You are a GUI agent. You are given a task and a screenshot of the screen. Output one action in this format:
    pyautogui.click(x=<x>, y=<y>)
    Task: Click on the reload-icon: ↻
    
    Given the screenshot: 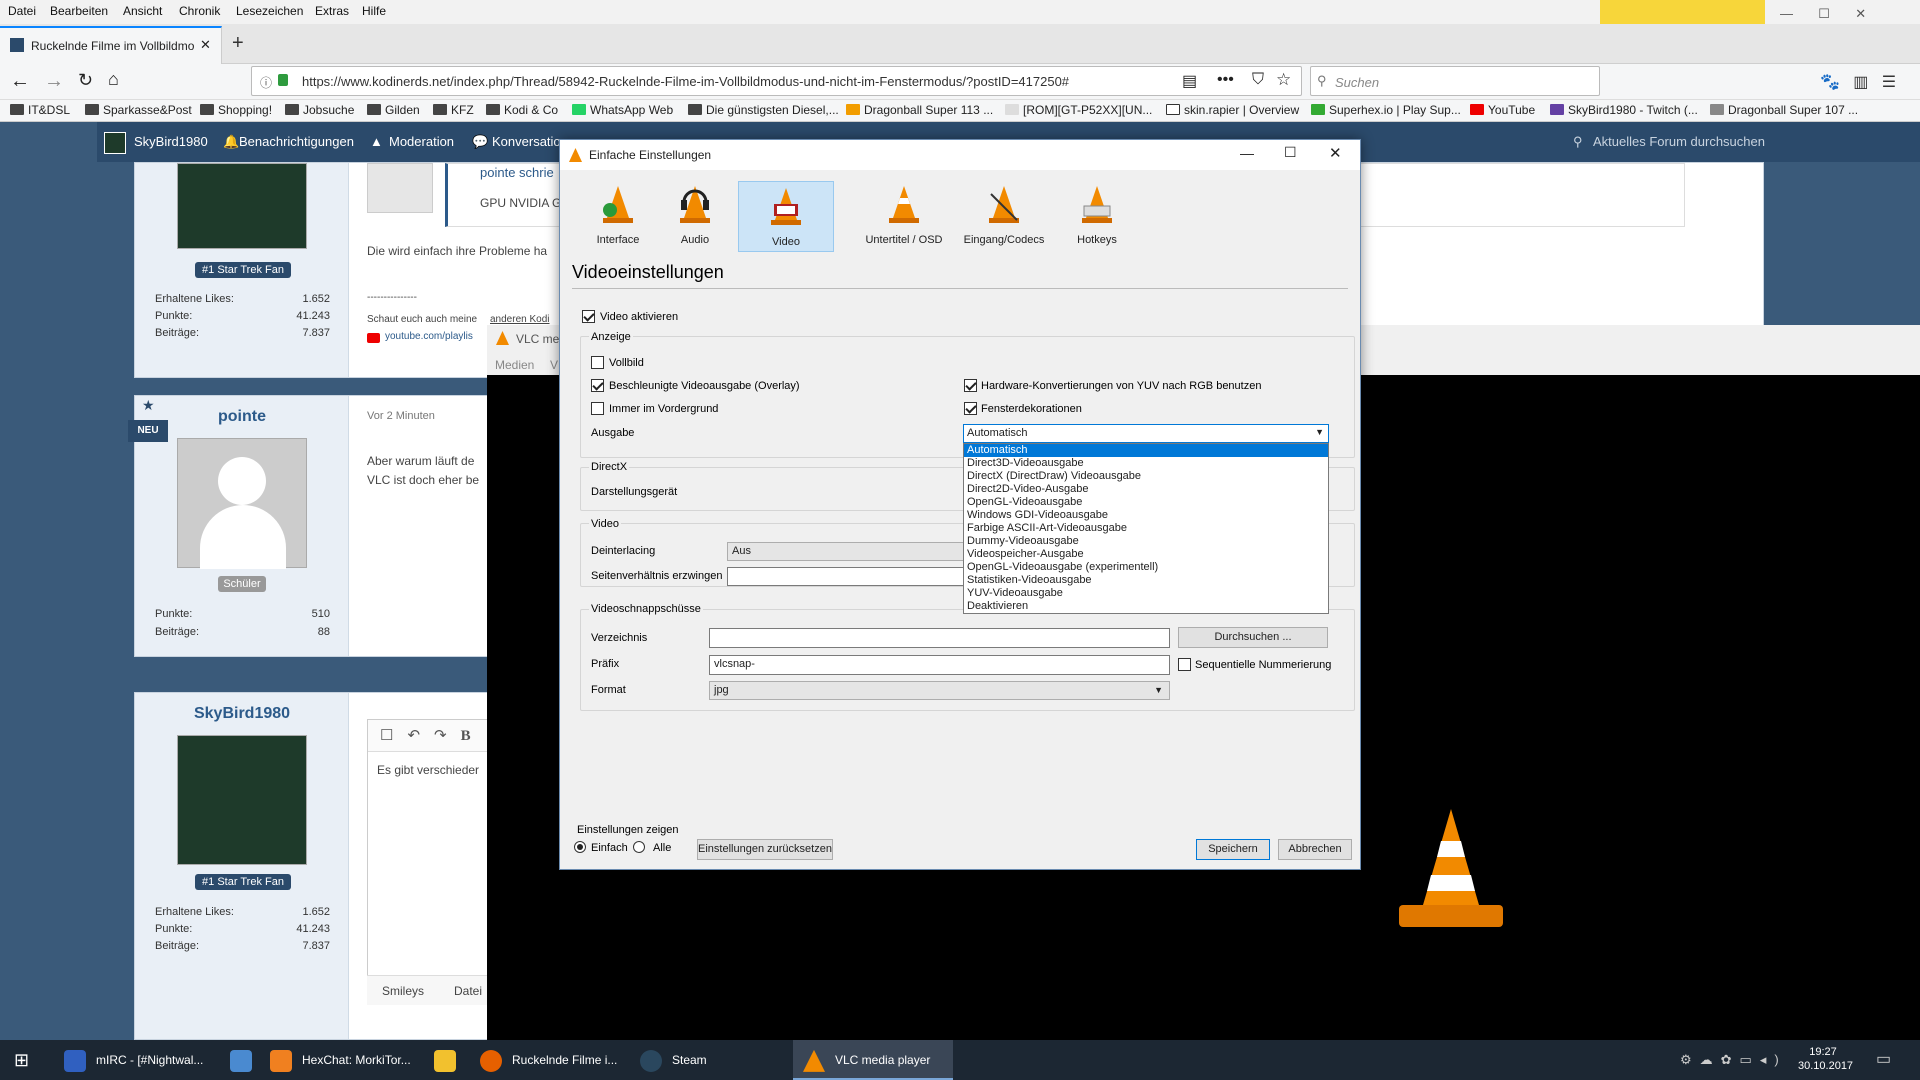 What is the action you would take?
    pyautogui.click(x=85, y=80)
    